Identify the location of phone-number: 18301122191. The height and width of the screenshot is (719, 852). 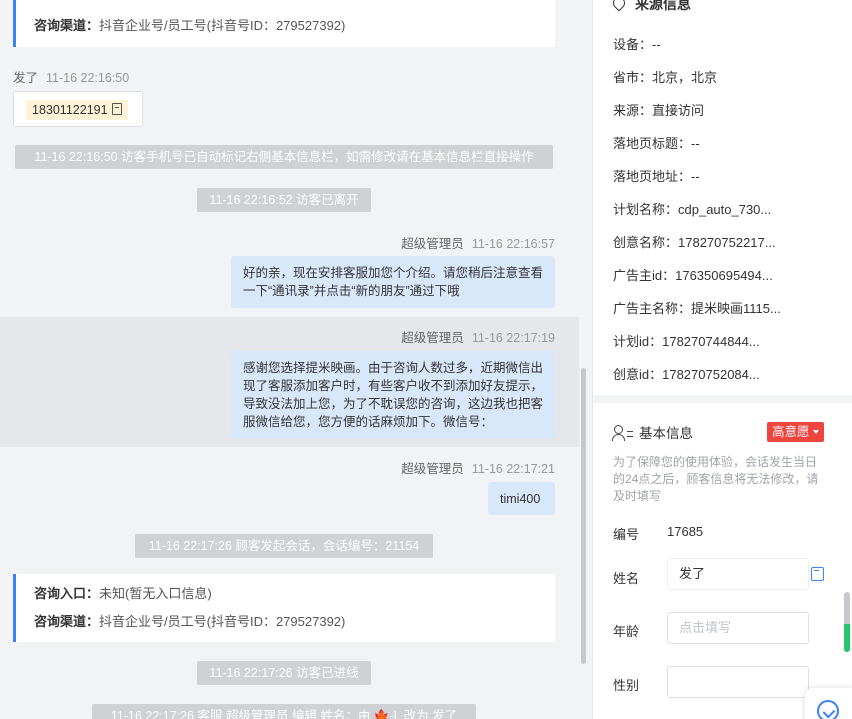
(70, 110).